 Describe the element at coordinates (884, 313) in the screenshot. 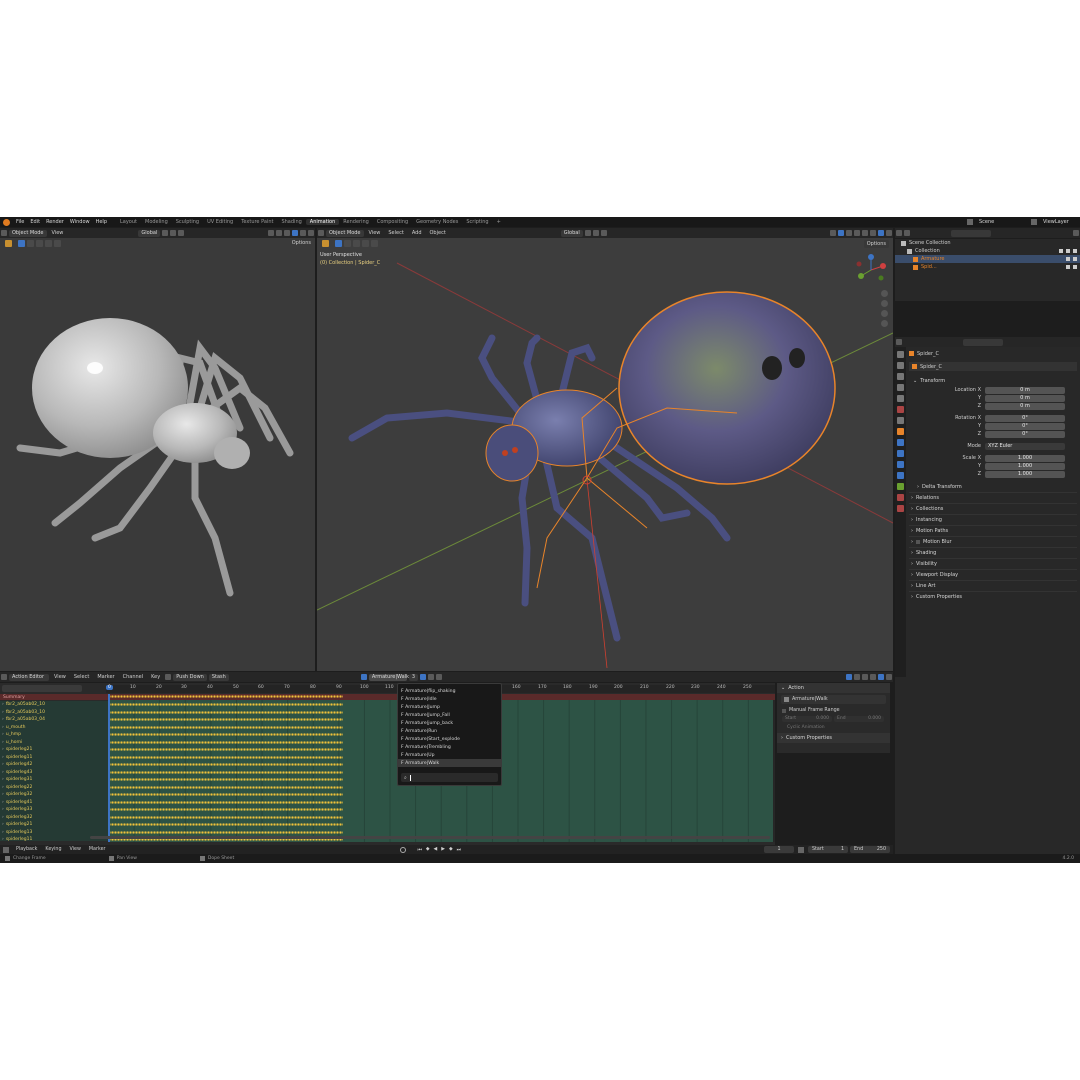

I see `camera-view-icon` at that location.